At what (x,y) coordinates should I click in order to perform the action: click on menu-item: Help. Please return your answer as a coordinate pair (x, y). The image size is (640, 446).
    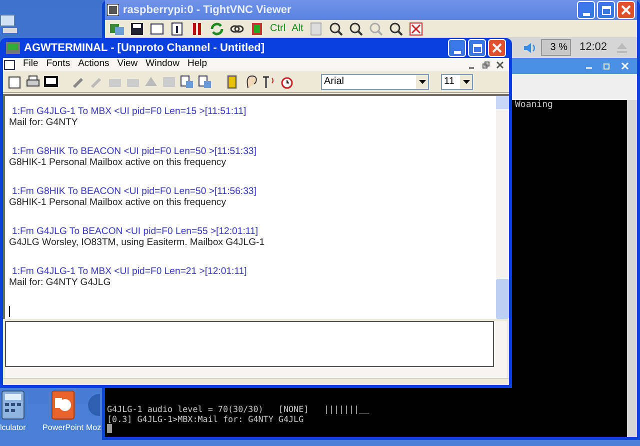
    Looking at the image, I should click on (197, 64).